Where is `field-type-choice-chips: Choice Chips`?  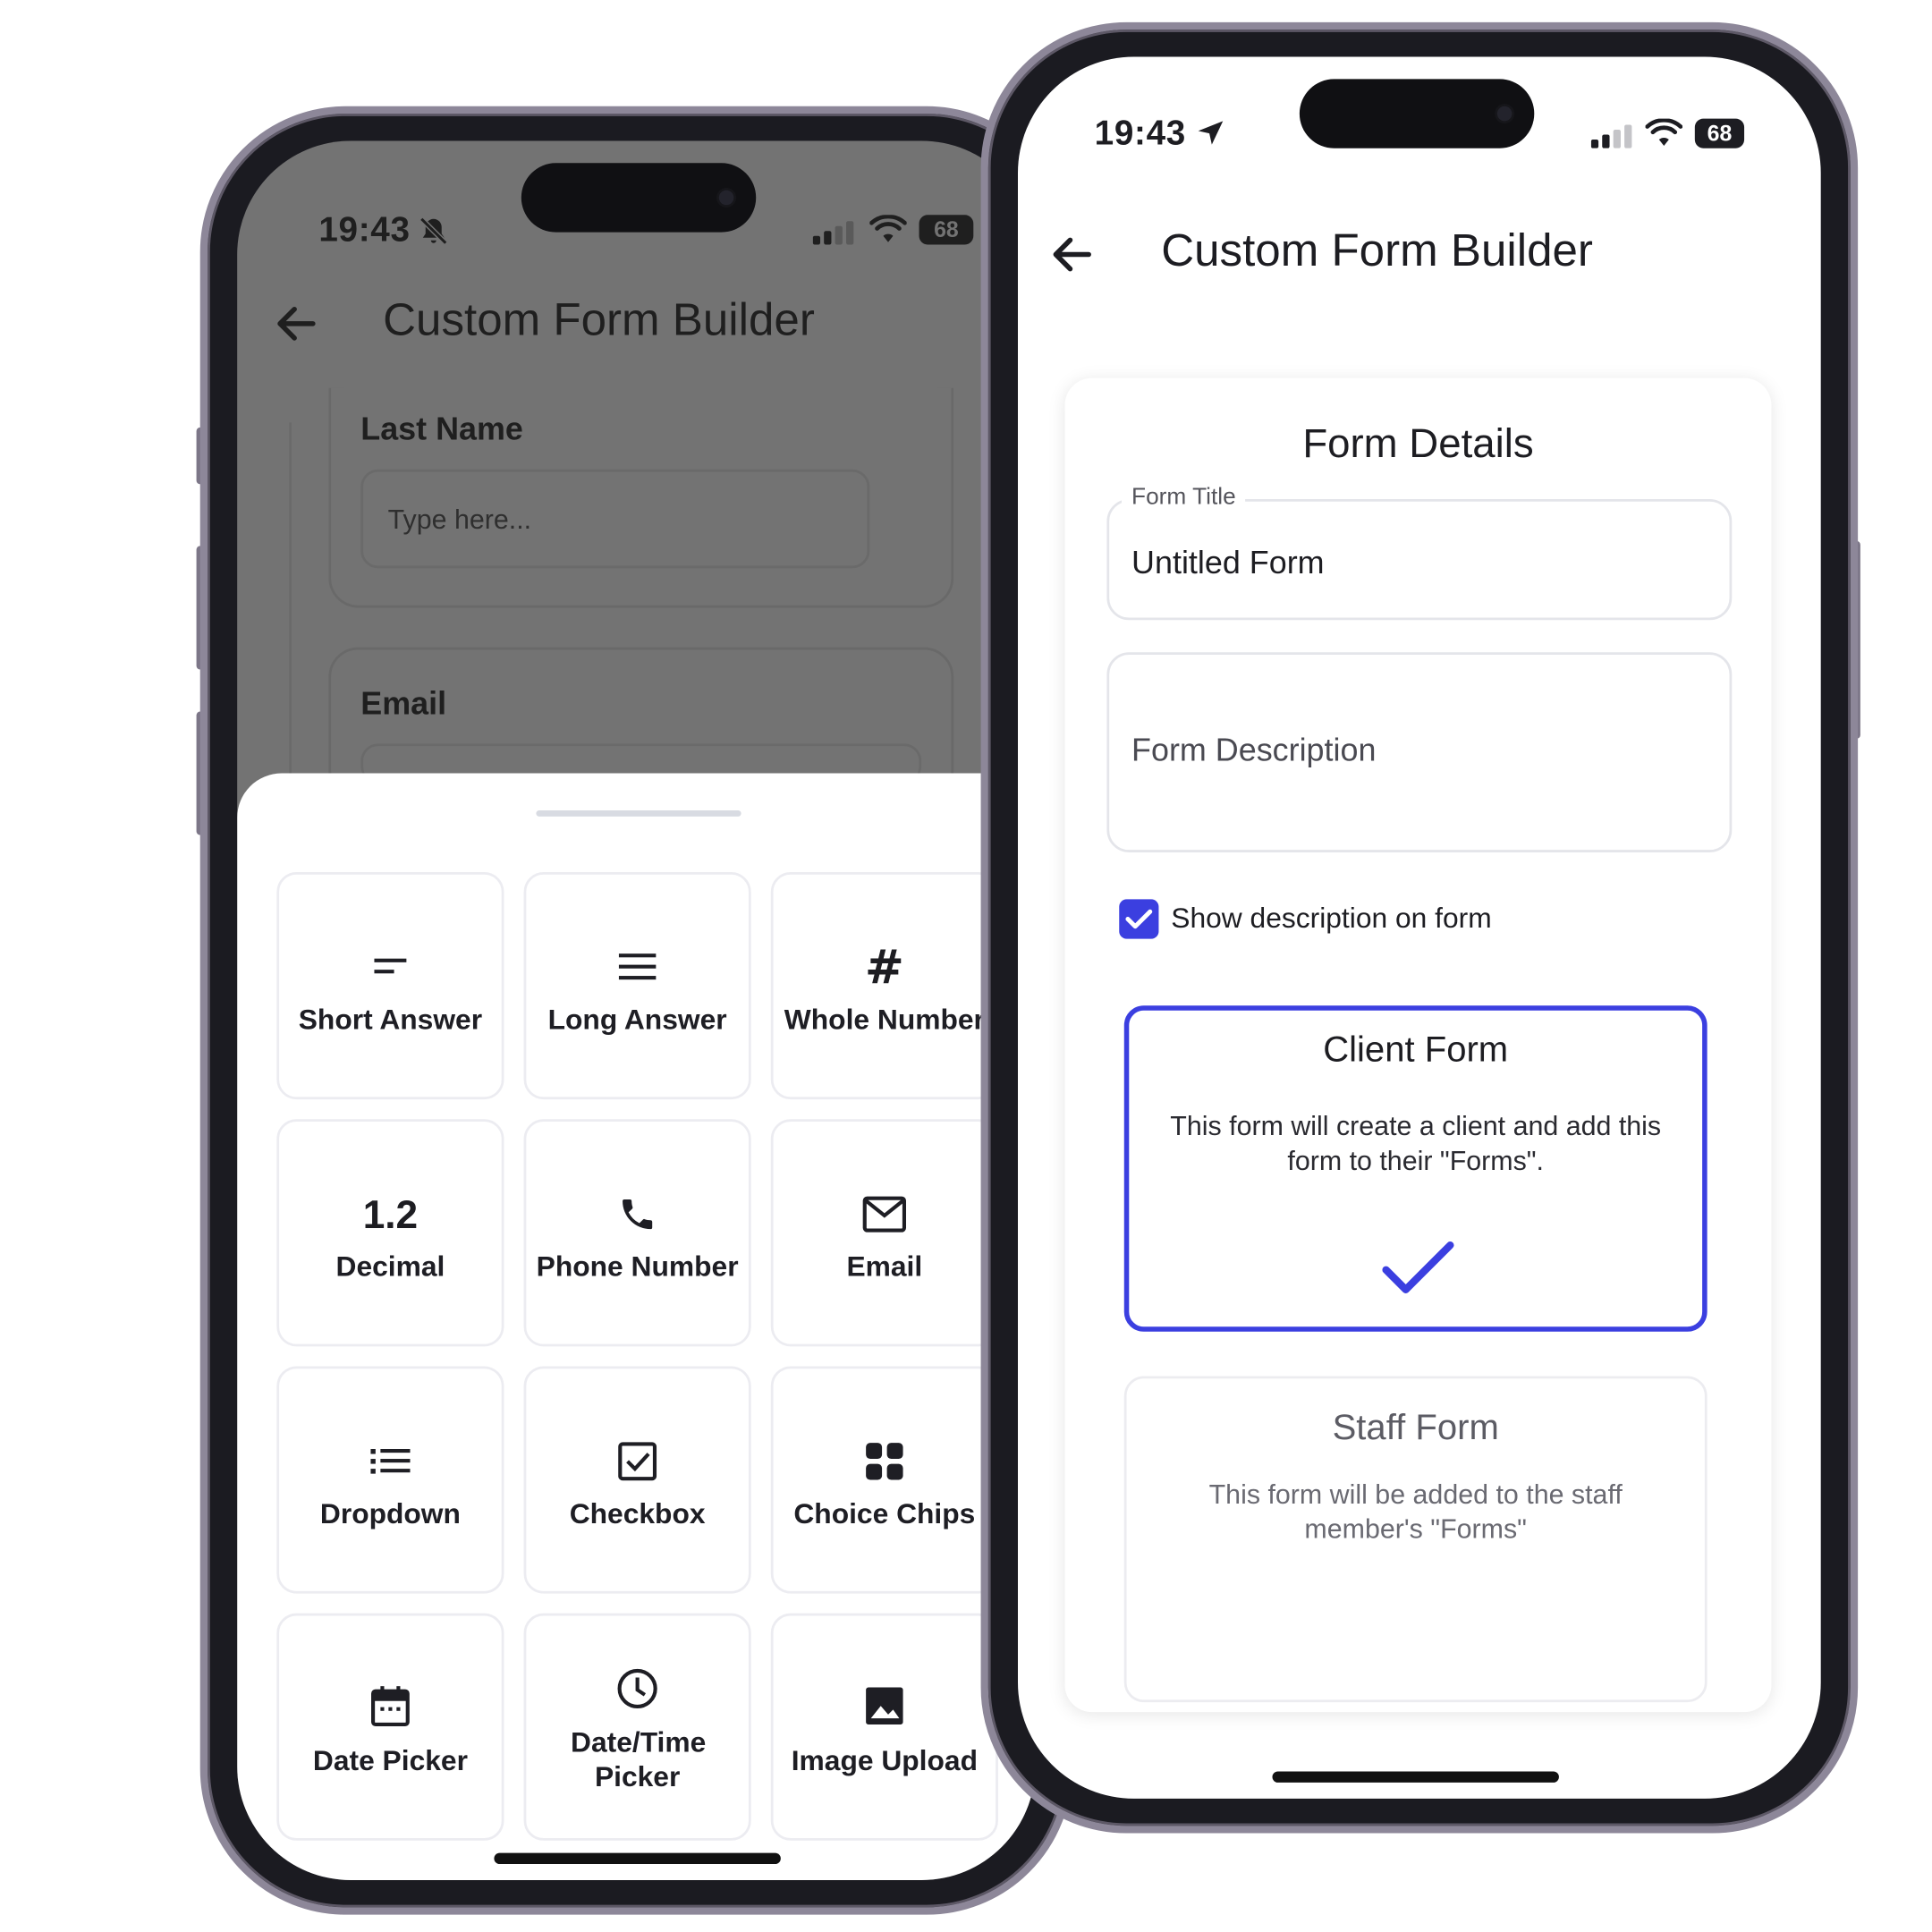 field-type-choice-chips: Choice Chips is located at coordinates (884, 1480).